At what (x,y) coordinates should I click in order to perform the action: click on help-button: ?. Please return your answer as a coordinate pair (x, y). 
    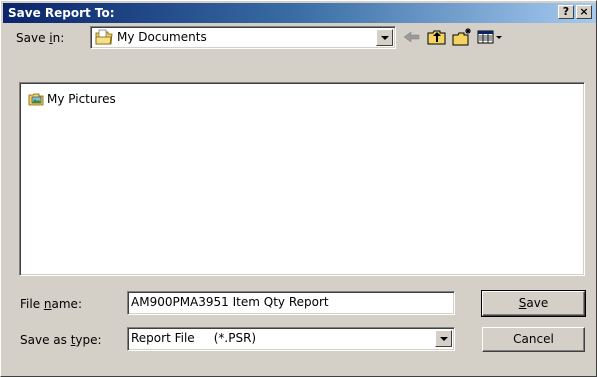
    Looking at the image, I should click on (566, 12).